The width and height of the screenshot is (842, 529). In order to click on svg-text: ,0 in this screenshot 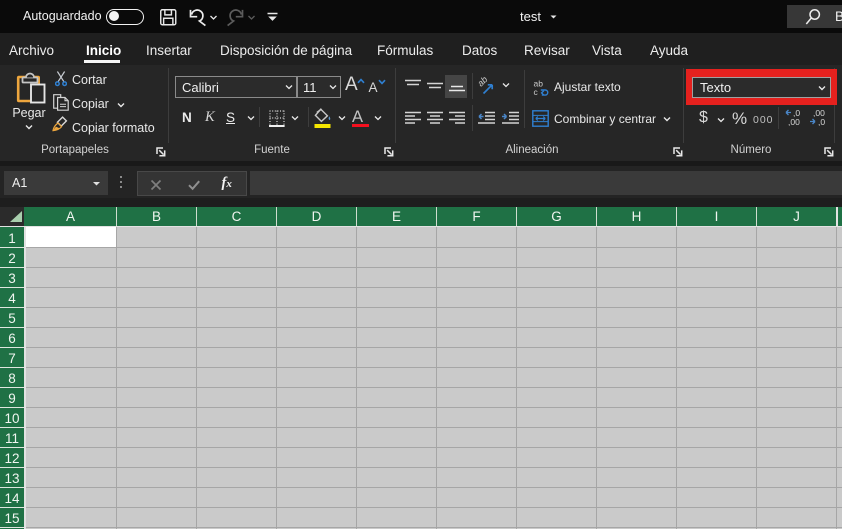, I will do `click(821, 122)`.